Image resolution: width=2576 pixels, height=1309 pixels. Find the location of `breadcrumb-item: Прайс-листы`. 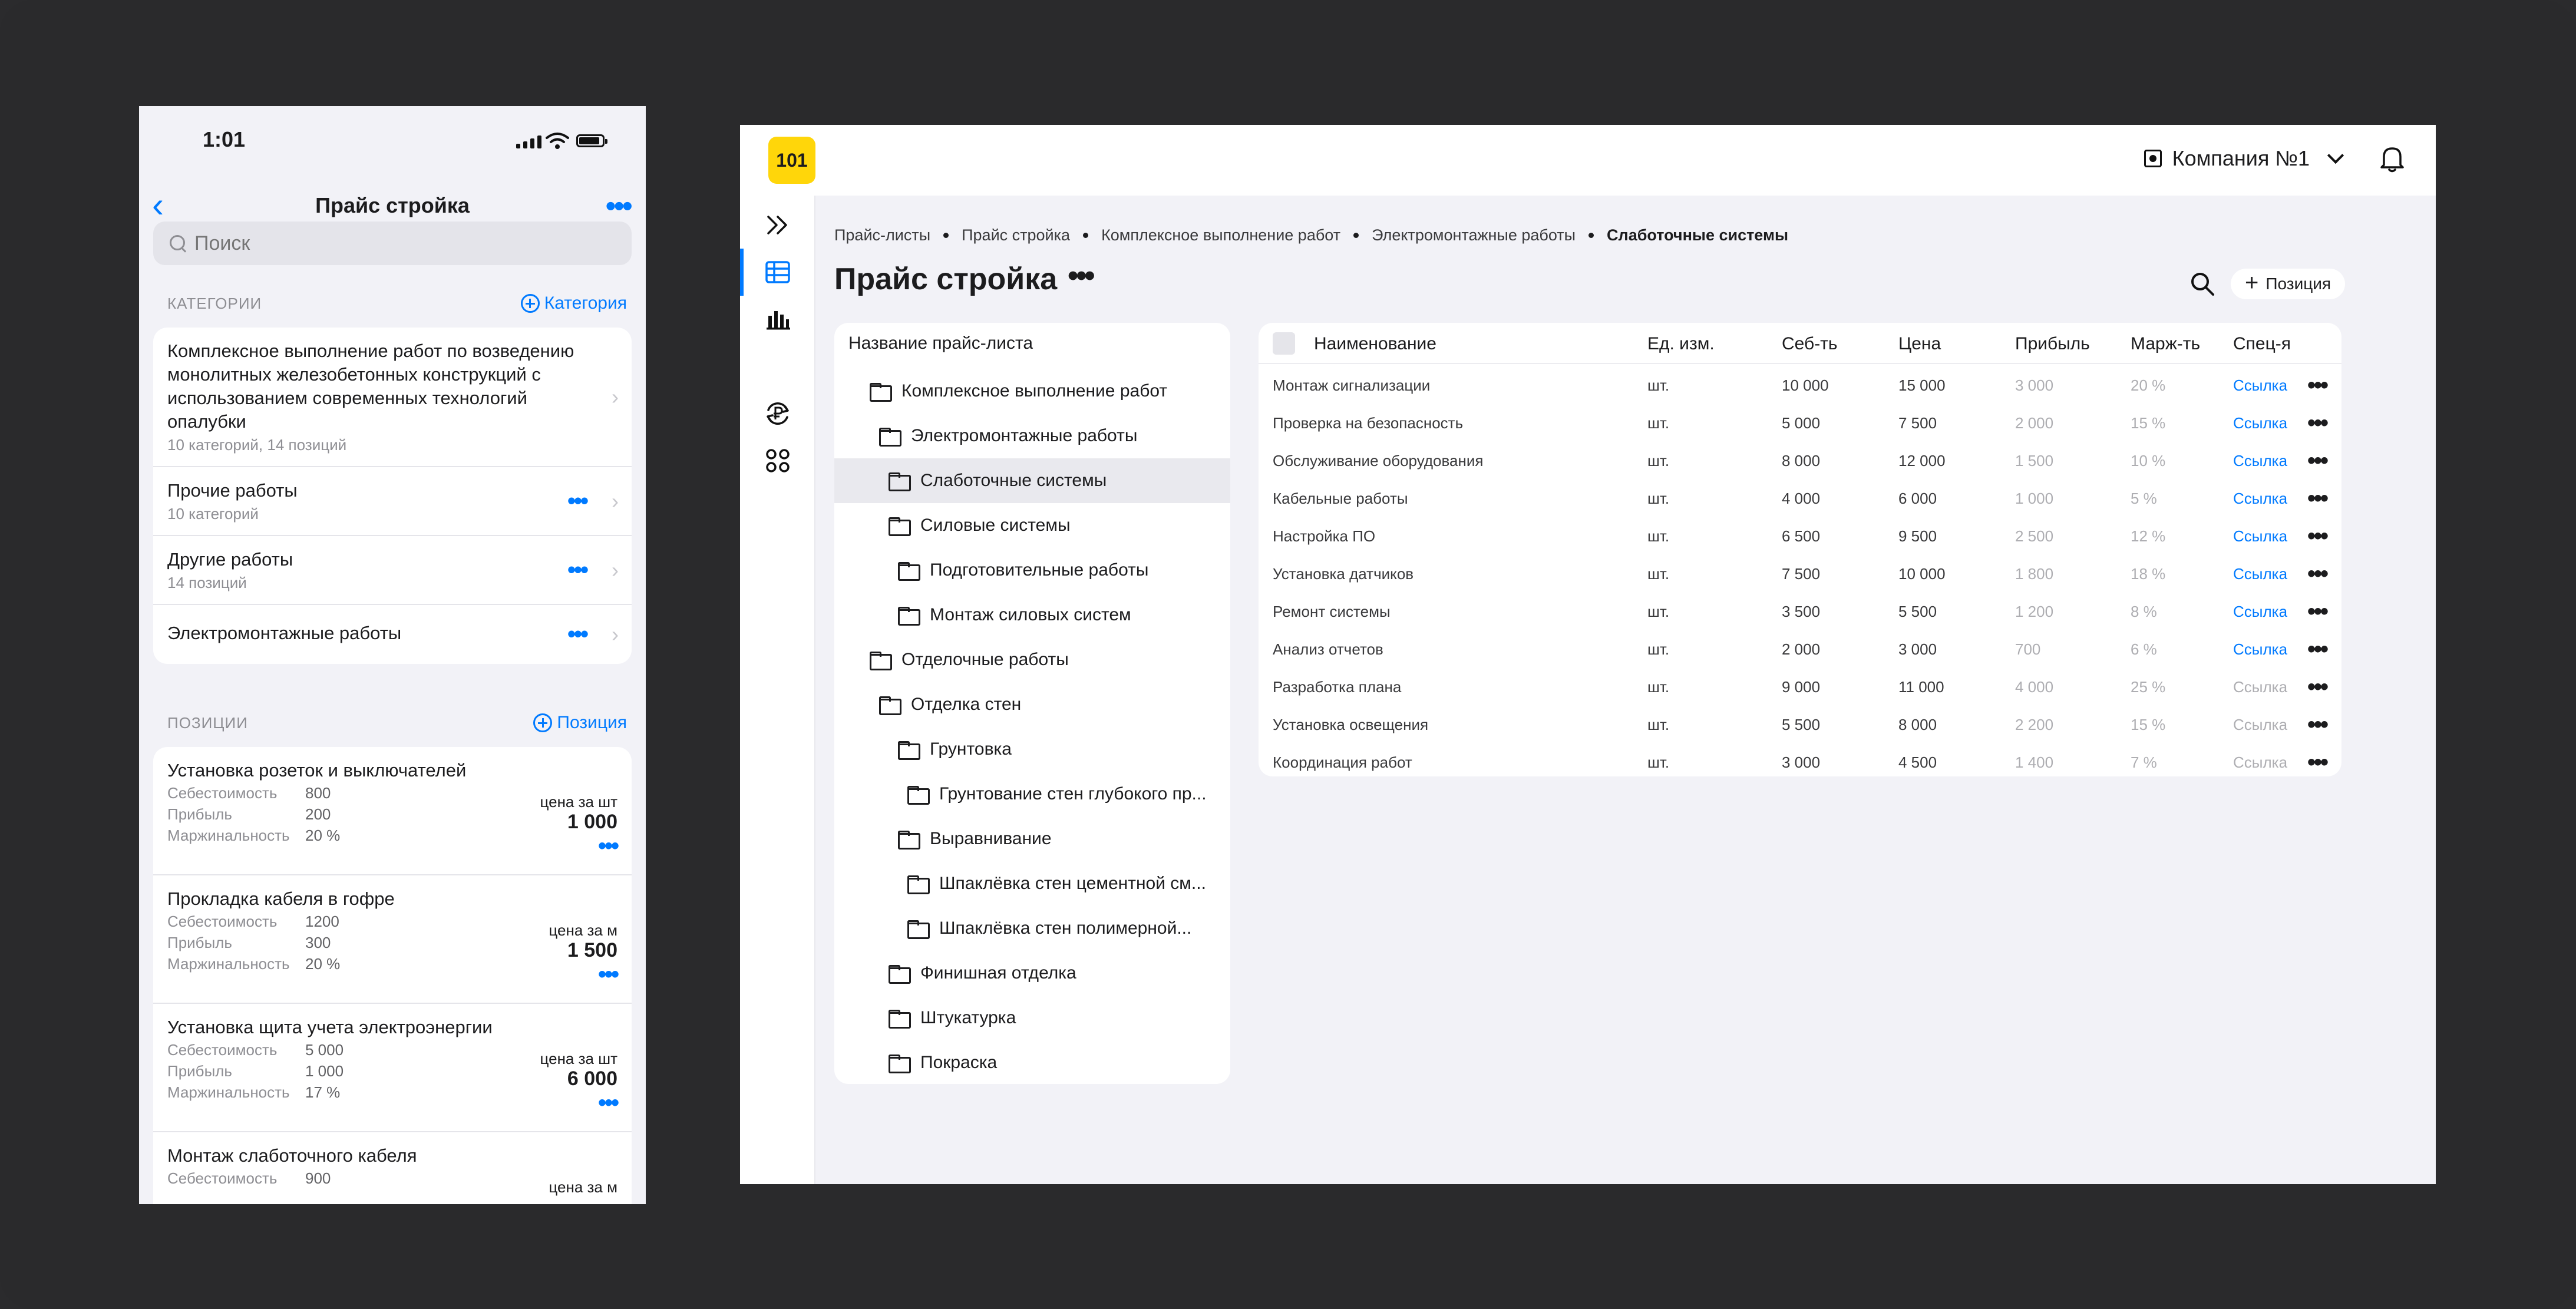

breadcrumb-item: Прайс-листы is located at coordinates (882, 235).